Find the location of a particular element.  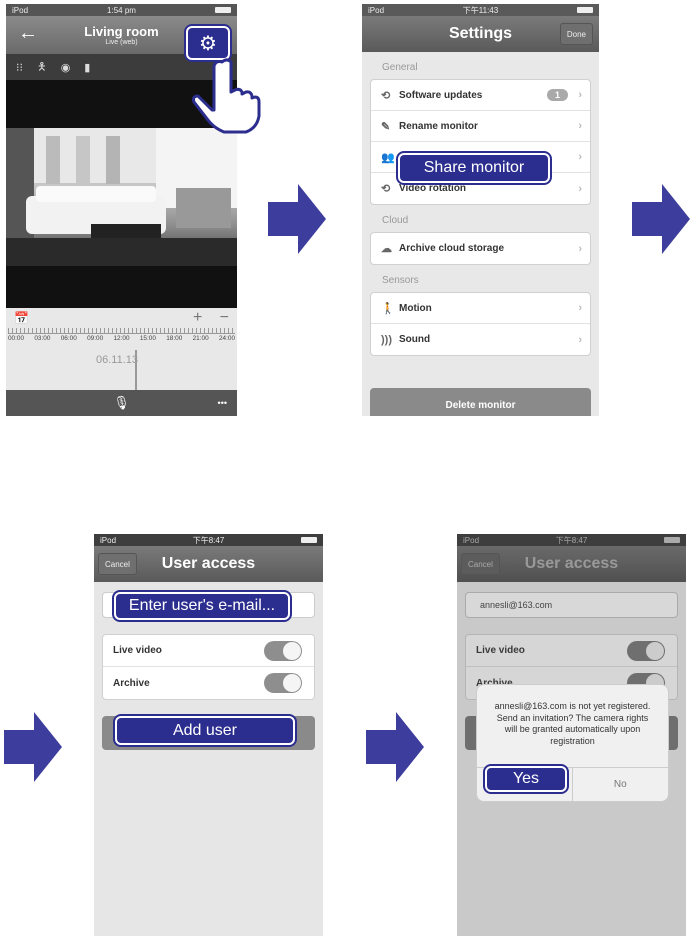

settings-group-cloud: ☁ Archive cloud storage › is located at coordinates (480, 248).